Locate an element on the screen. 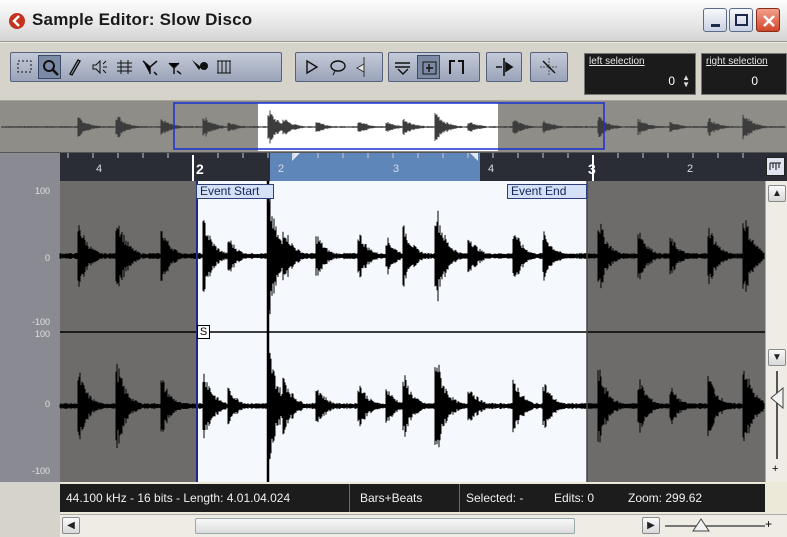 This screenshot has height=537, width=787. selection-info: Selected: - is located at coordinates (495, 498).